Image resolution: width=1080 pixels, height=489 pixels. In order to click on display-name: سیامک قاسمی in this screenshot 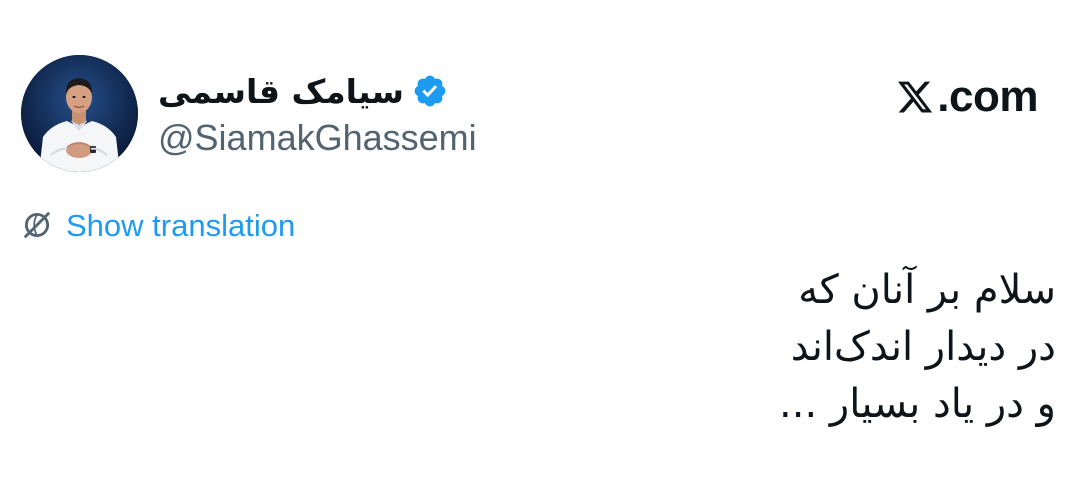, I will do `click(281, 91)`.